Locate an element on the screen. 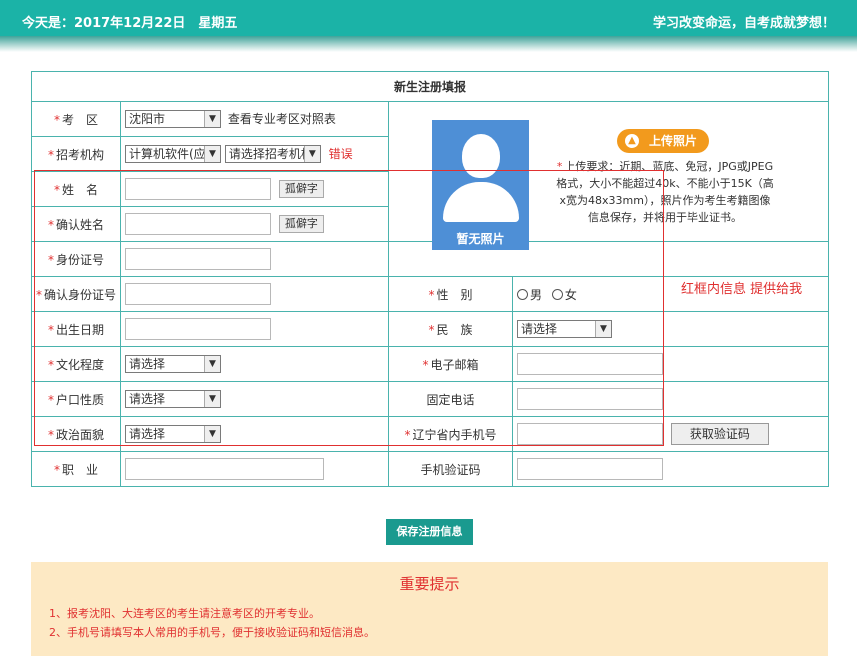  highlight-note: 红框内信息 提供给我 is located at coordinates (742, 289).